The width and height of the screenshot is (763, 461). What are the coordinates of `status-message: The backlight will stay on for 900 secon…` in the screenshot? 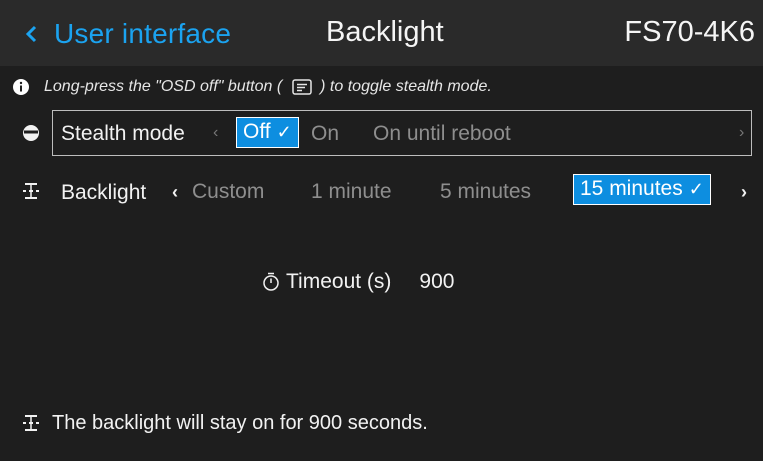 It's located at (225, 423).